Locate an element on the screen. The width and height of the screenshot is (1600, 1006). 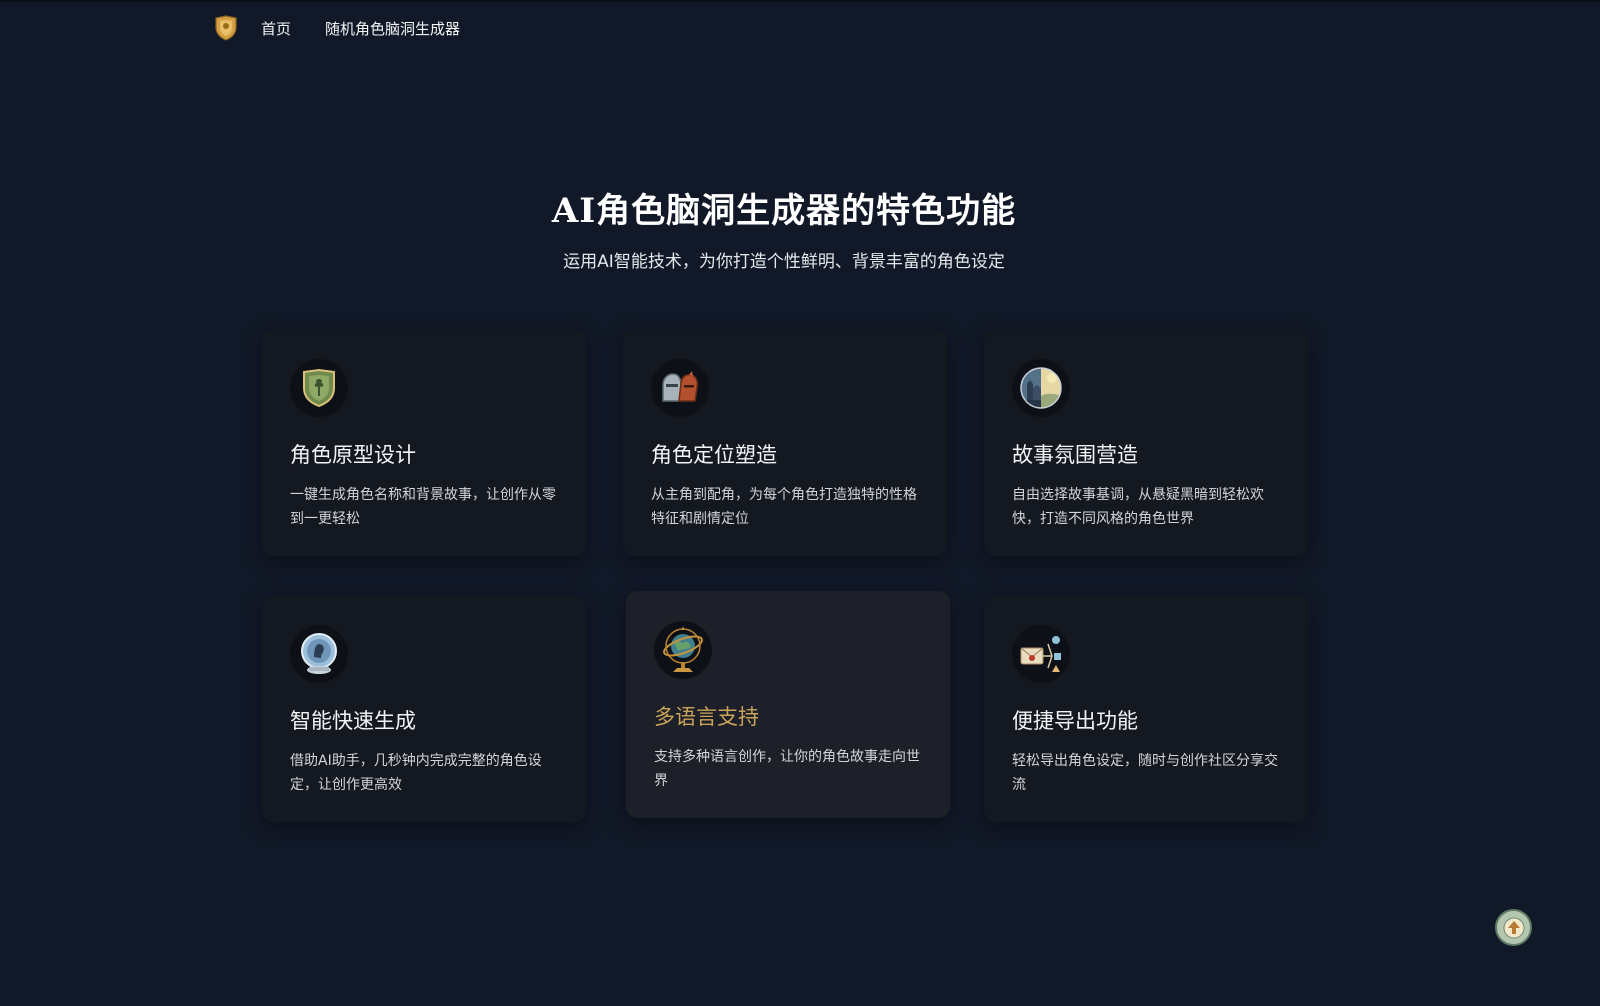
top-nav: 首页 随机角色脑洞生成器 is located at coordinates (353, 28).